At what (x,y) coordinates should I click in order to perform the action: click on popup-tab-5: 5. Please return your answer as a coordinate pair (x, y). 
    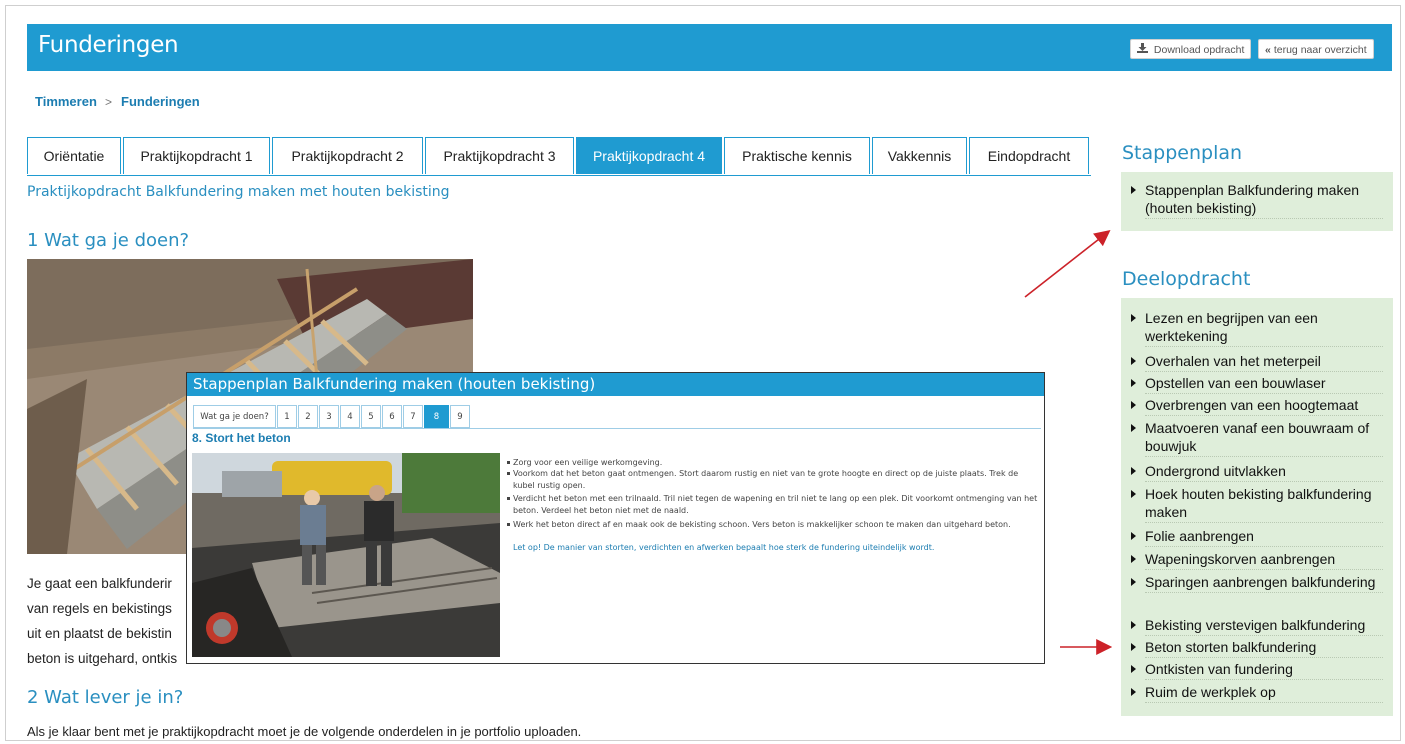
    Looking at the image, I should click on (371, 416).